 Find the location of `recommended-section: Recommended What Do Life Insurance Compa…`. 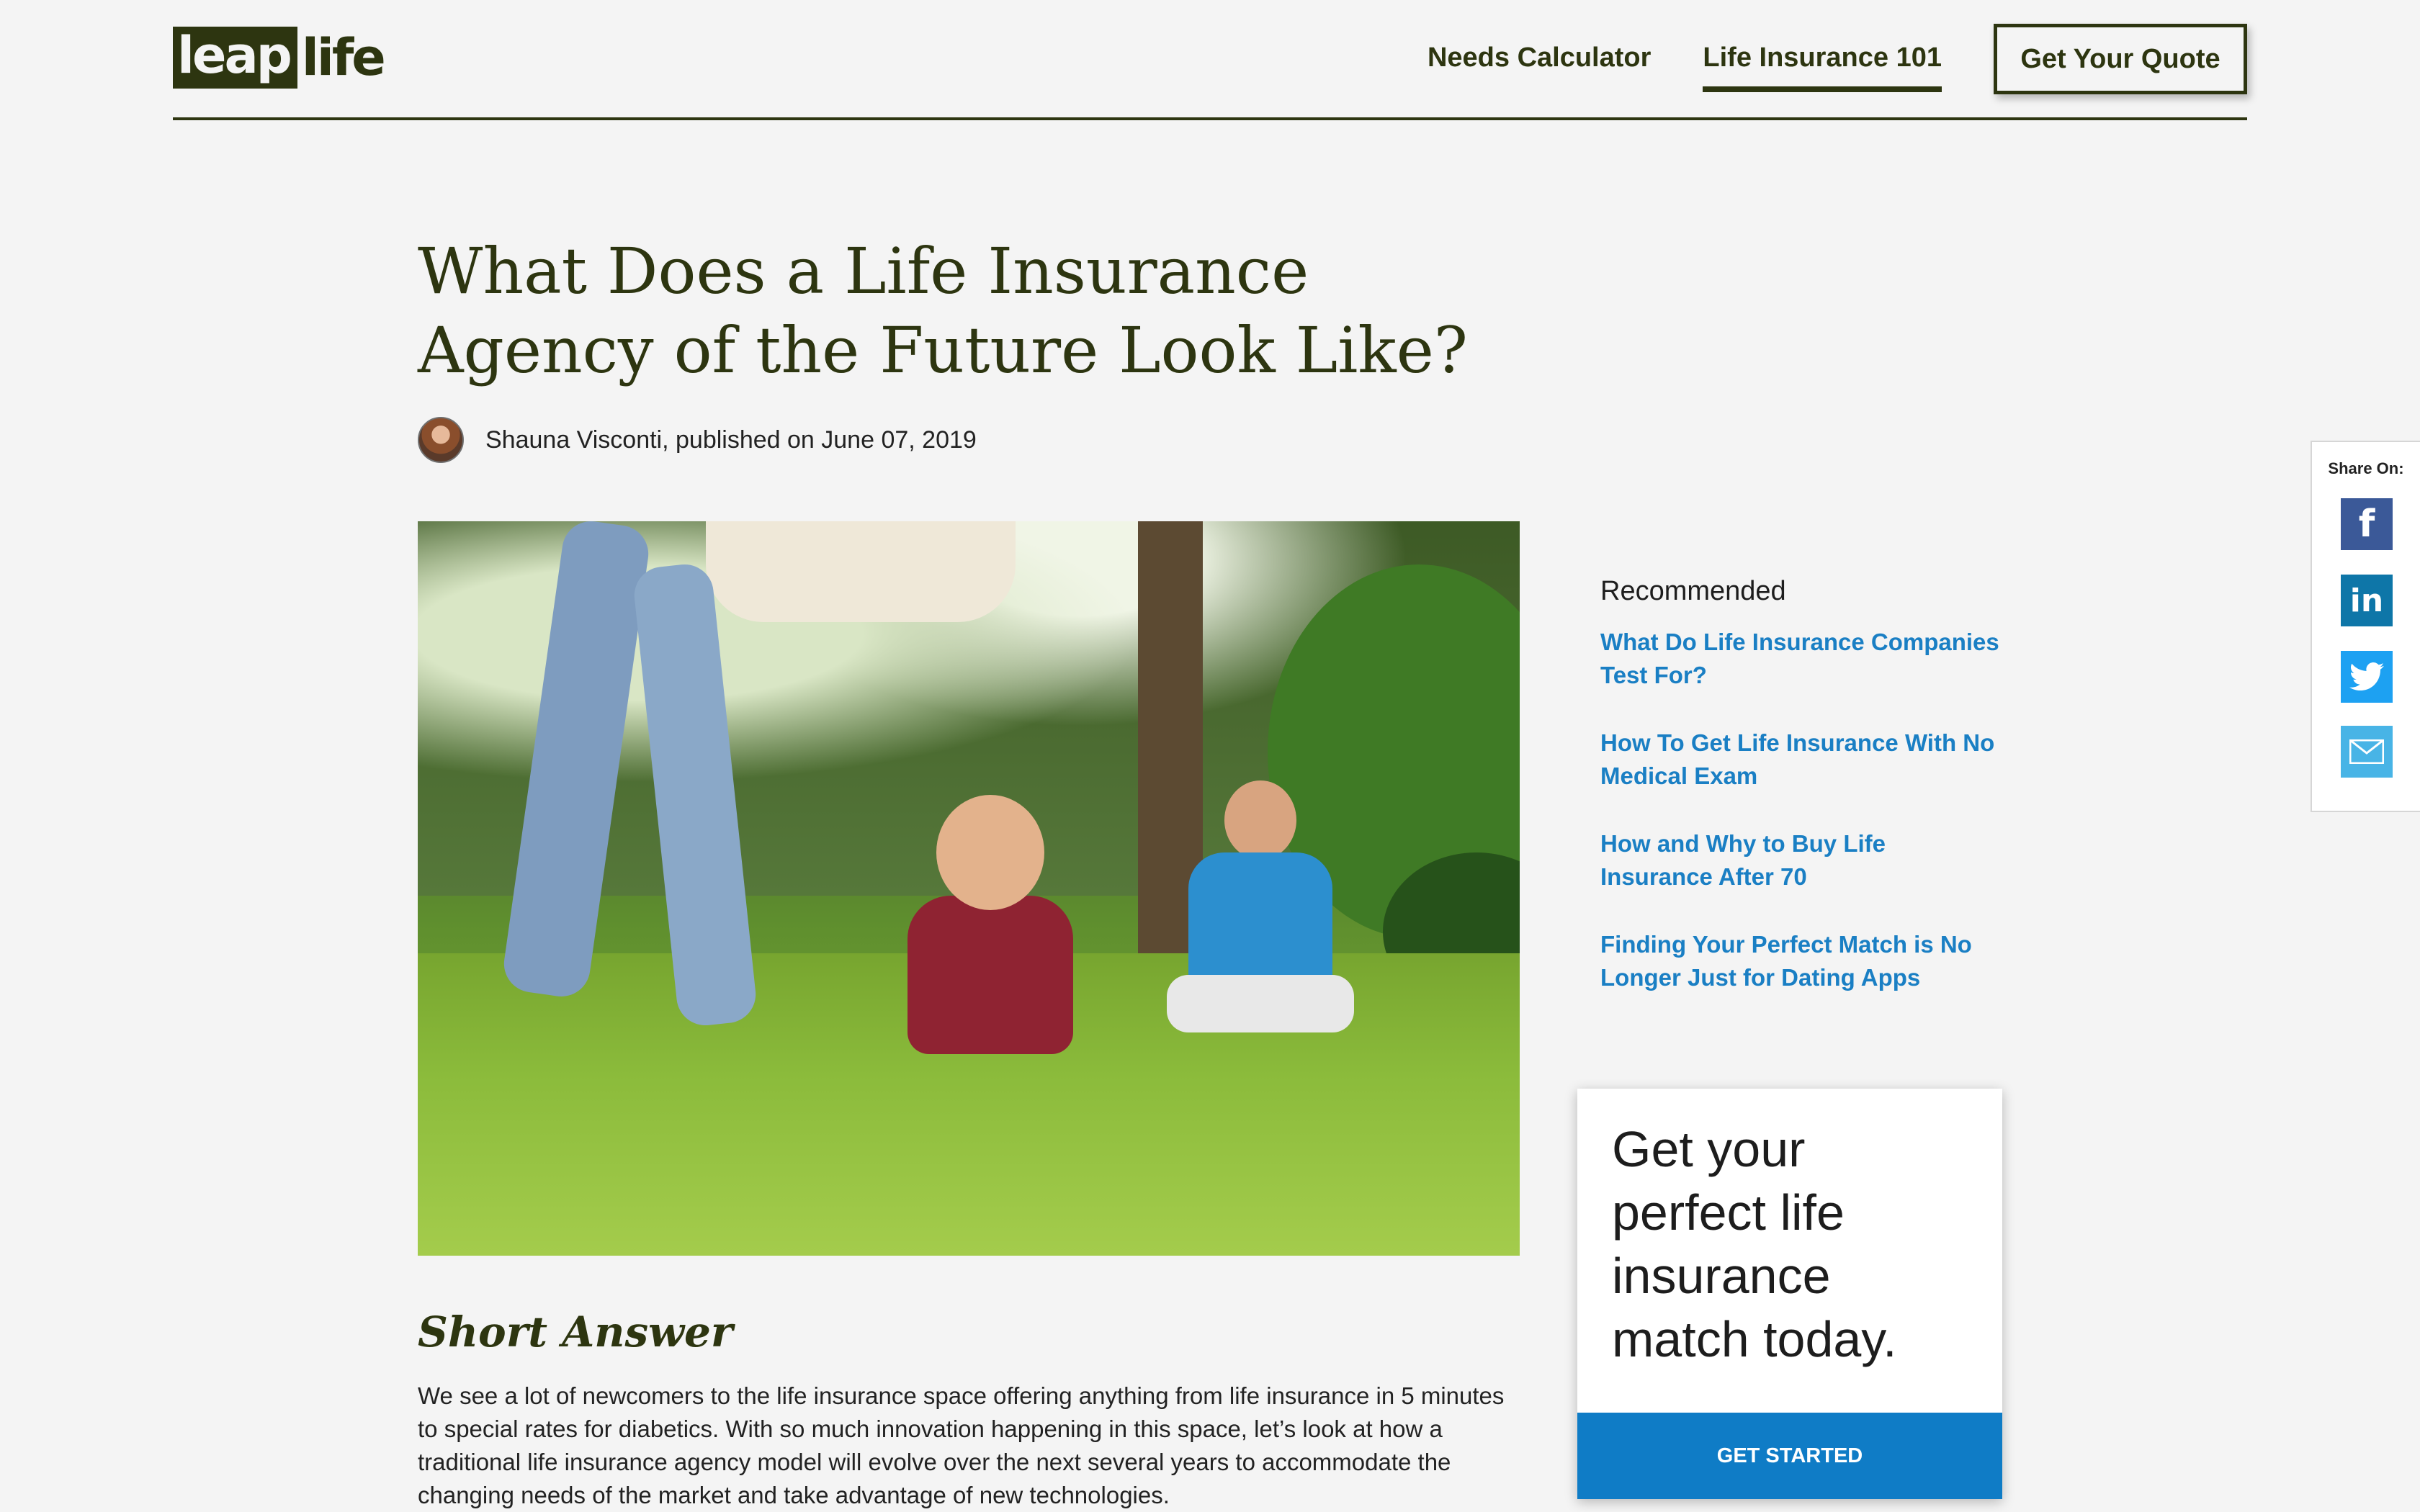

recommended-section: Recommended What Do Life Insurance Compa… is located at coordinates (1802, 802).